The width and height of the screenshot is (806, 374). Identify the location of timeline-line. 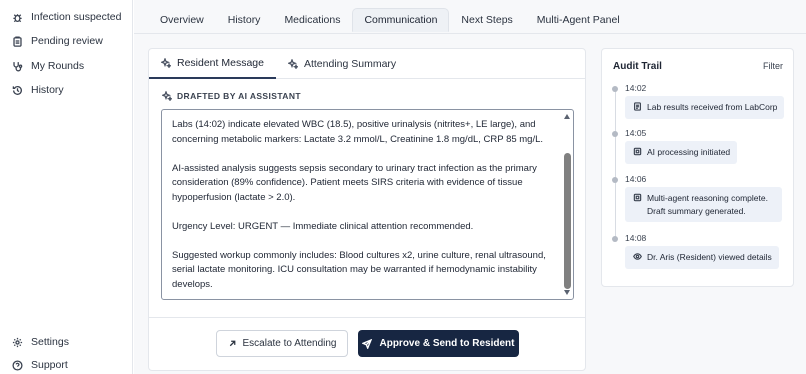
(615, 165).